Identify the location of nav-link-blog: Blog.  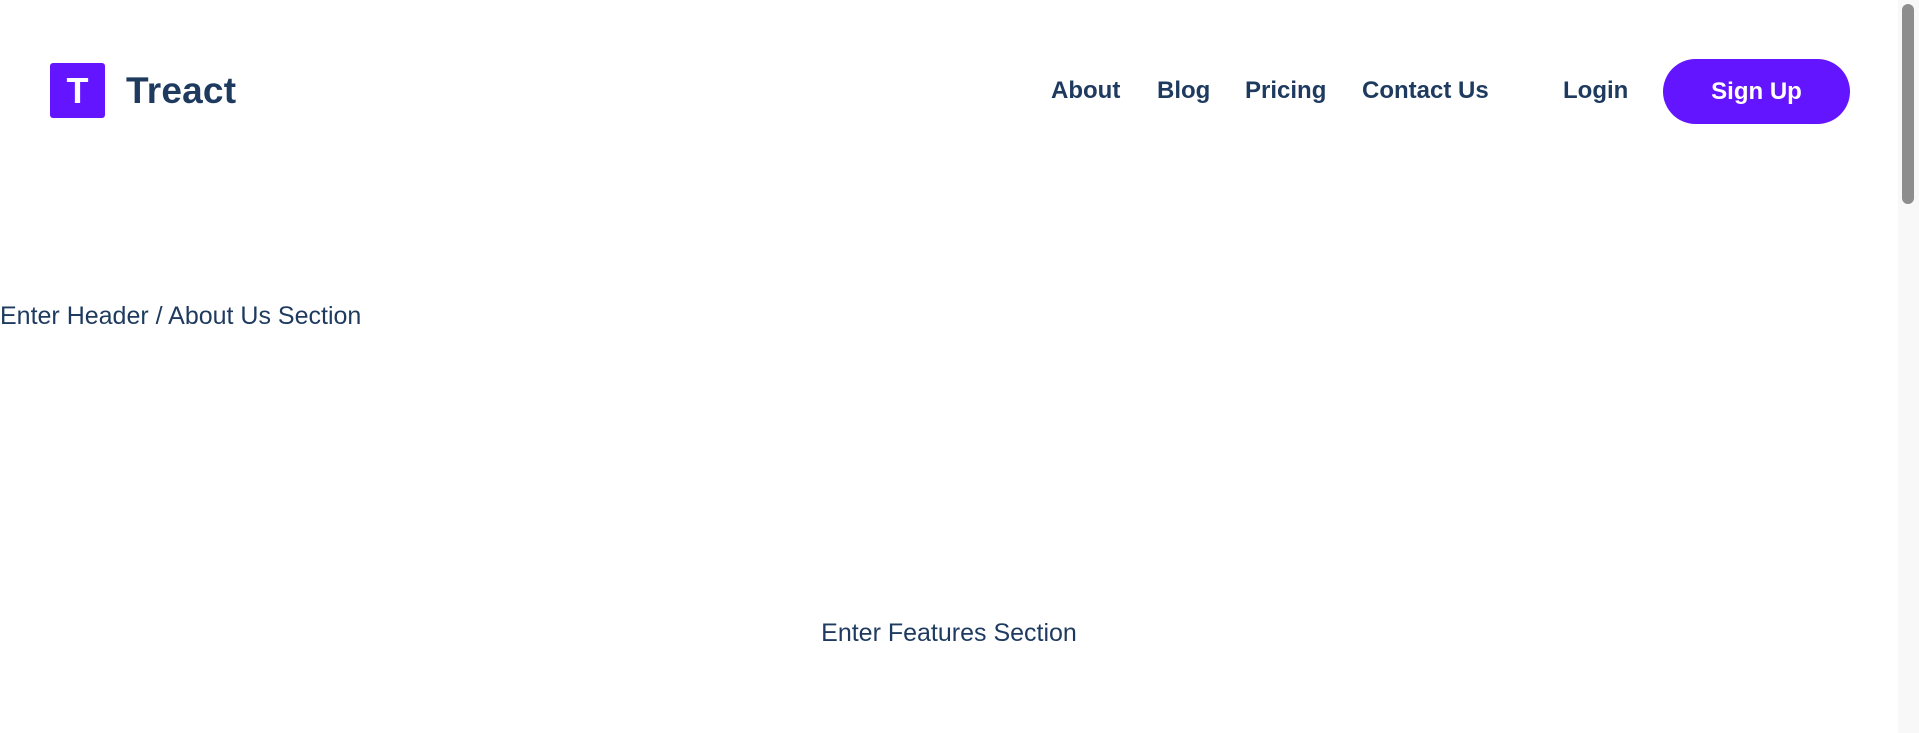
(1183, 91).